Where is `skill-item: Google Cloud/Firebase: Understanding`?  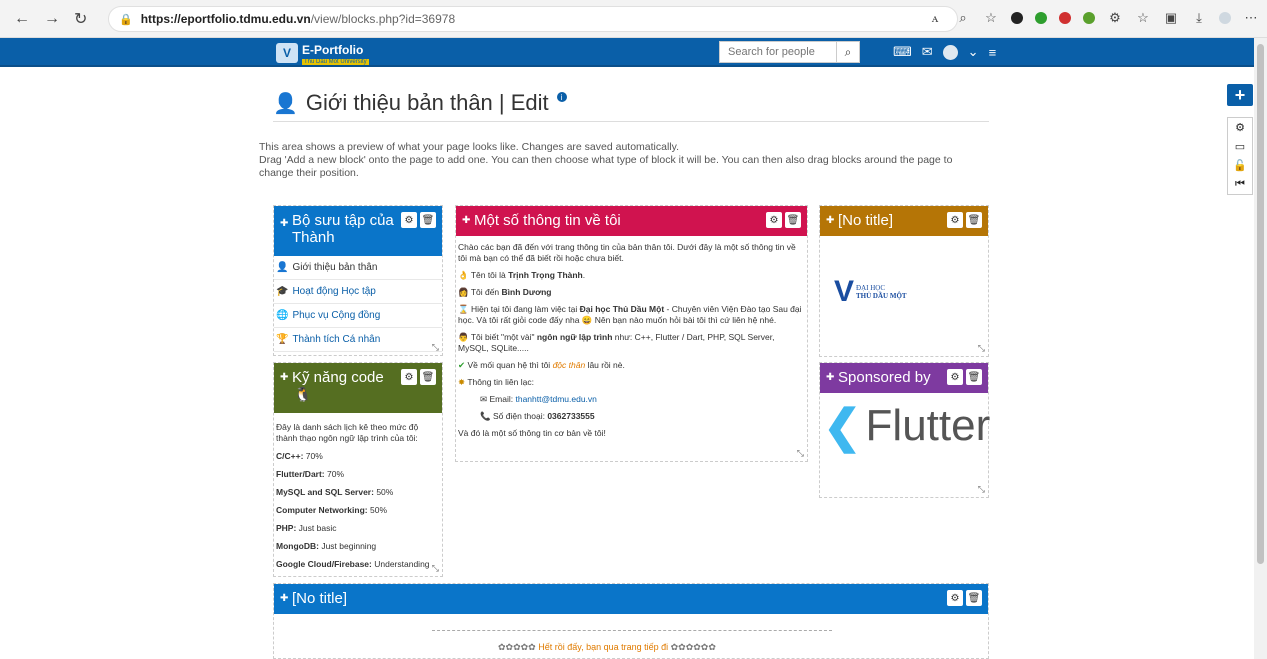 skill-item: Google Cloud/Firebase: Understanding is located at coordinates (353, 564).